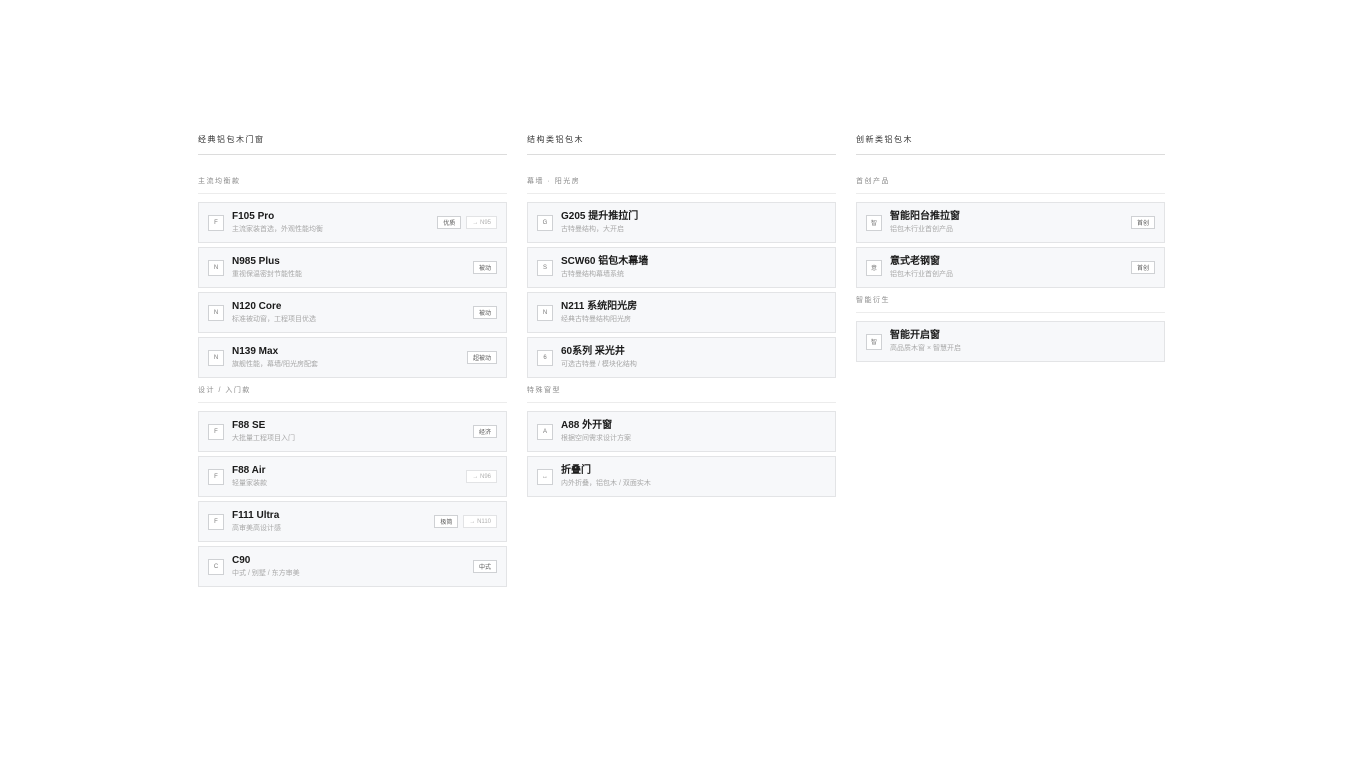 This screenshot has width=1366, height=768. I want to click on product-tag: 超被动, so click(481, 357).